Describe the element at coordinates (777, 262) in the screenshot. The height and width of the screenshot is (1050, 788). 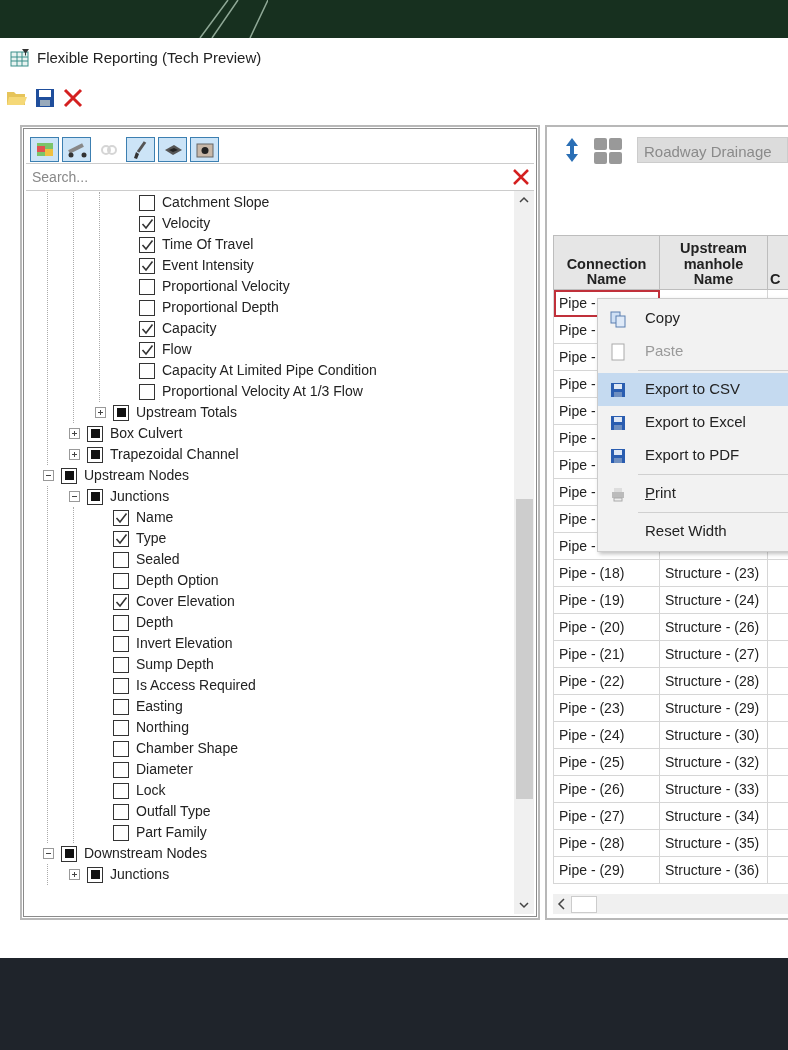
I see `column-header: C` at that location.